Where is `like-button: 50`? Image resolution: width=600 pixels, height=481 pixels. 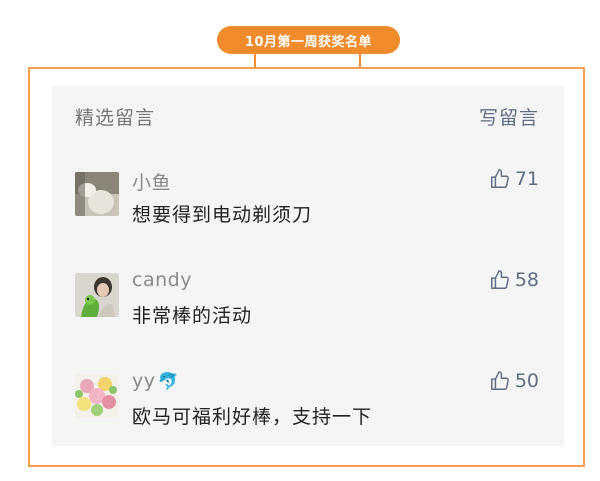 like-button: 50 is located at coordinates (514, 381).